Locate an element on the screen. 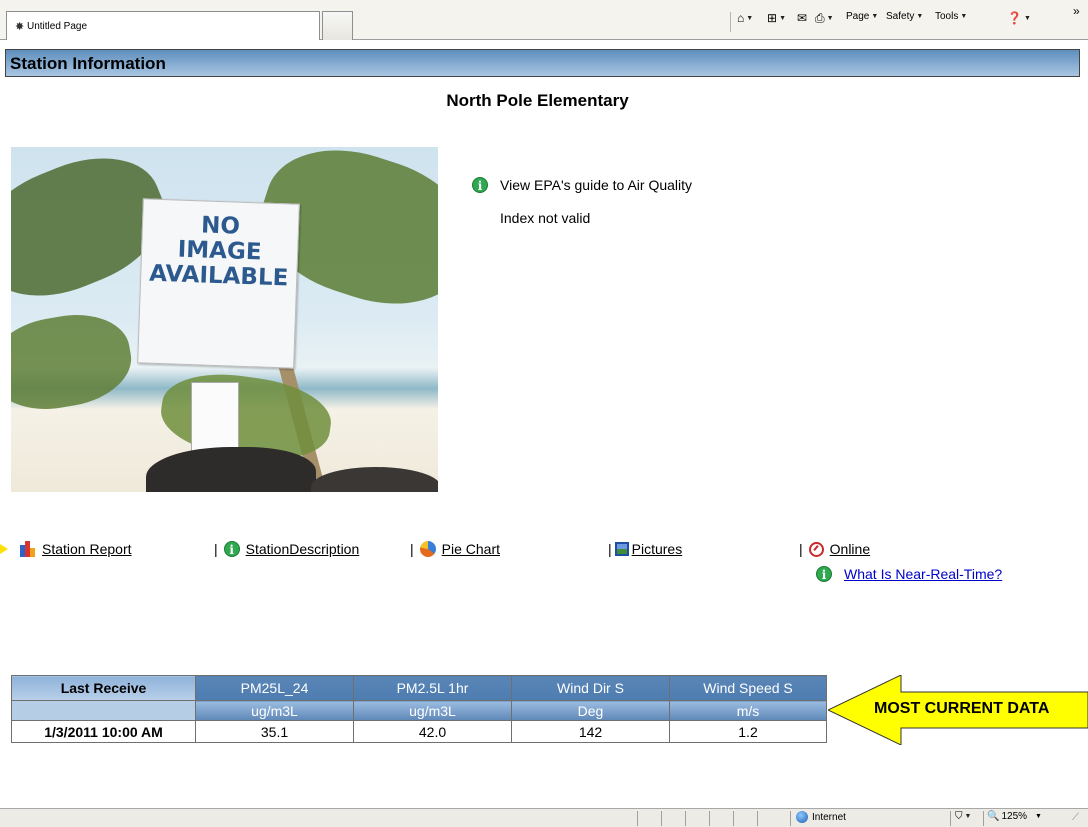 This screenshot has width=1088, height=827. column-header: Wind Dir S is located at coordinates (590, 688).